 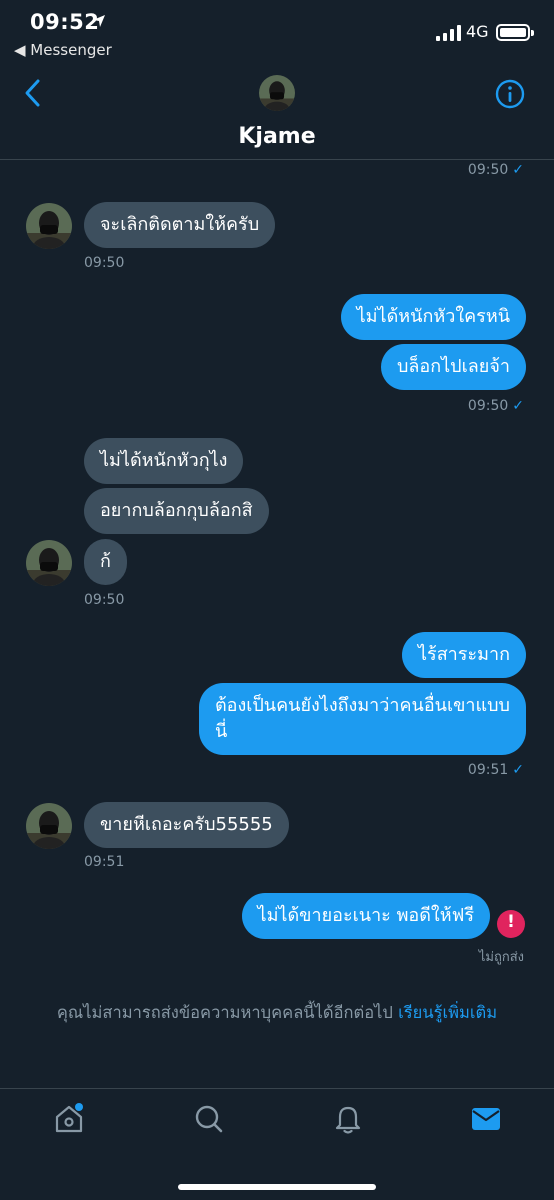 I want to click on conversation-name: Kjame, so click(x=277, y=136).